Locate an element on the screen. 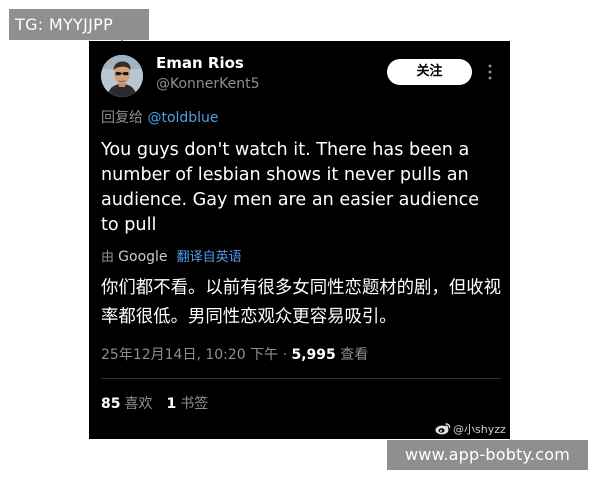 The width and height of the screenshot is (600, 480). user-handle: @KonnerKent5 is located at coordinates (208, 84).